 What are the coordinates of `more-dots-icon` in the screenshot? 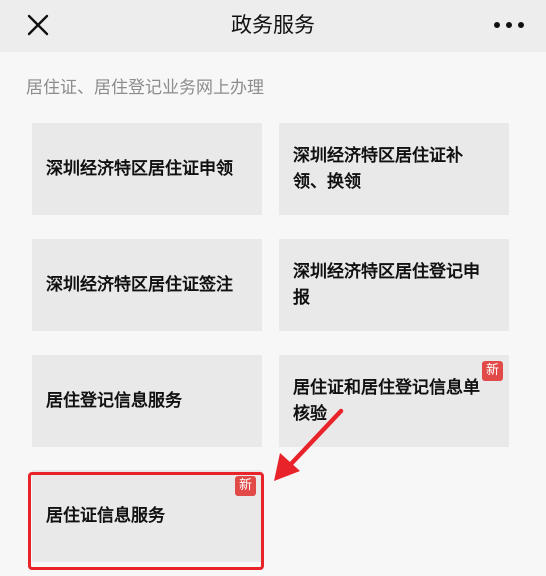 It's located at (509, 25).